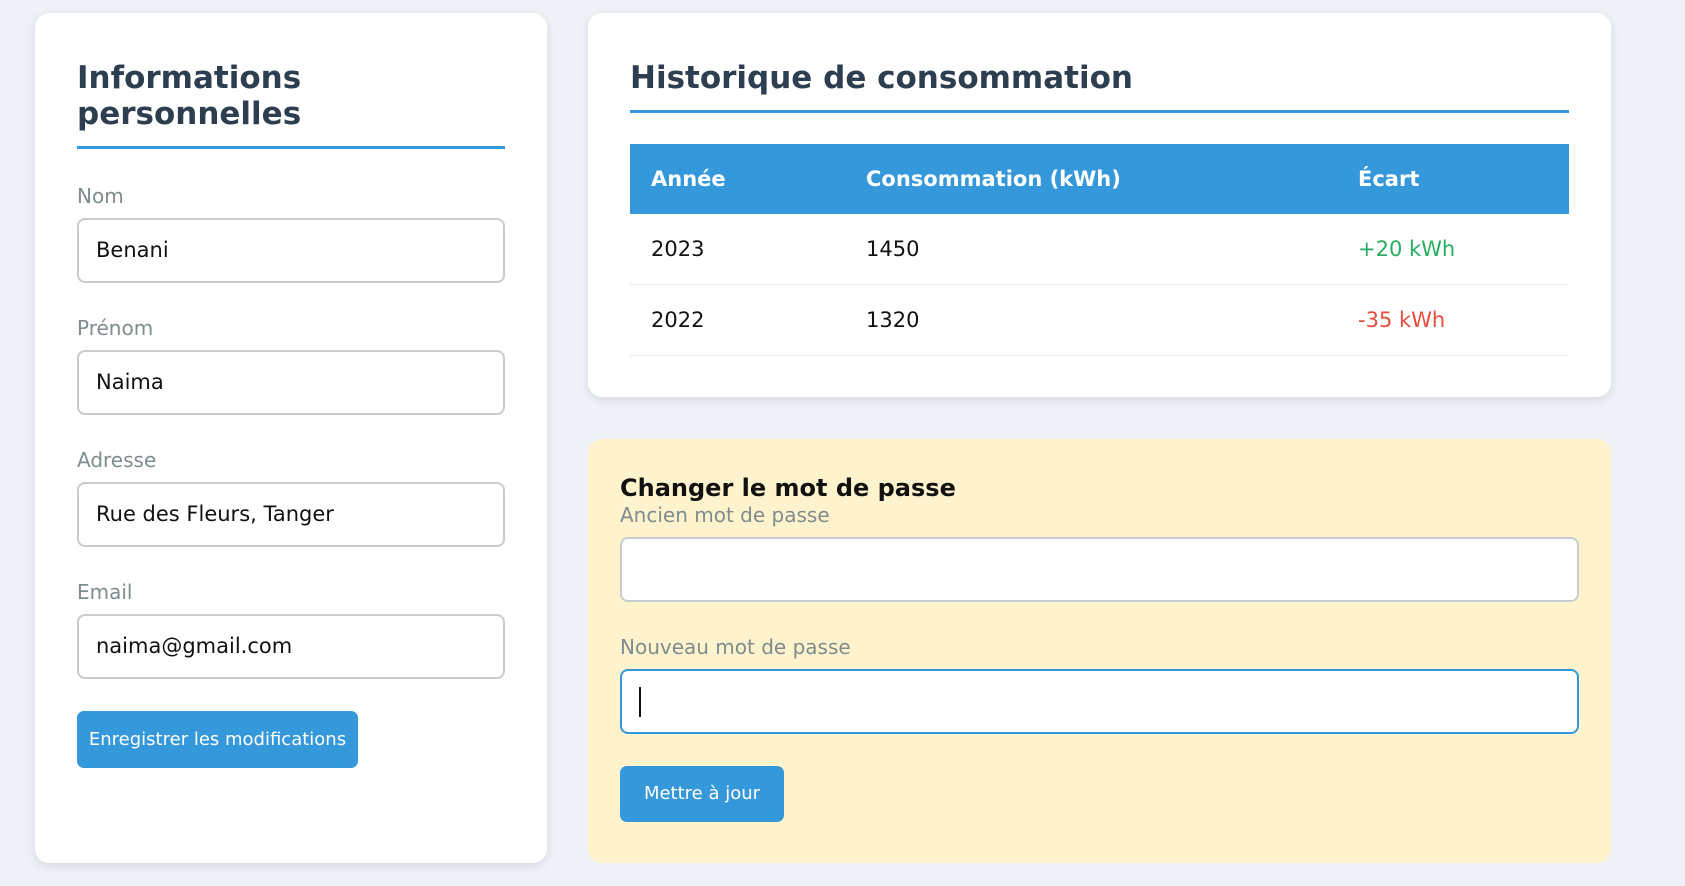 This screenshot has width=1685, height=886. What do you see at coordinates (725, 515) in the screenshot?
I see `old-password-label: Ancien mot de passe` at bounding box center [725, 515].